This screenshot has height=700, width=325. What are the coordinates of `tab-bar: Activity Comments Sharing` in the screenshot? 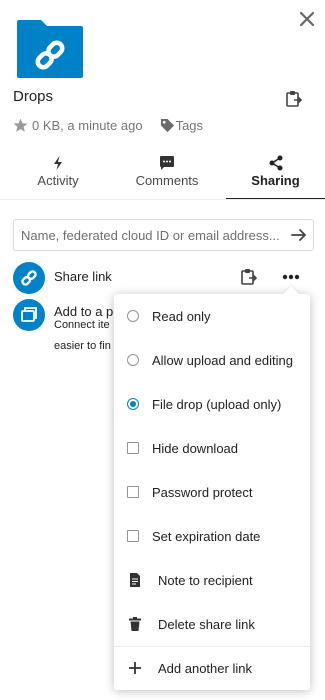 It's located at (162, 175).